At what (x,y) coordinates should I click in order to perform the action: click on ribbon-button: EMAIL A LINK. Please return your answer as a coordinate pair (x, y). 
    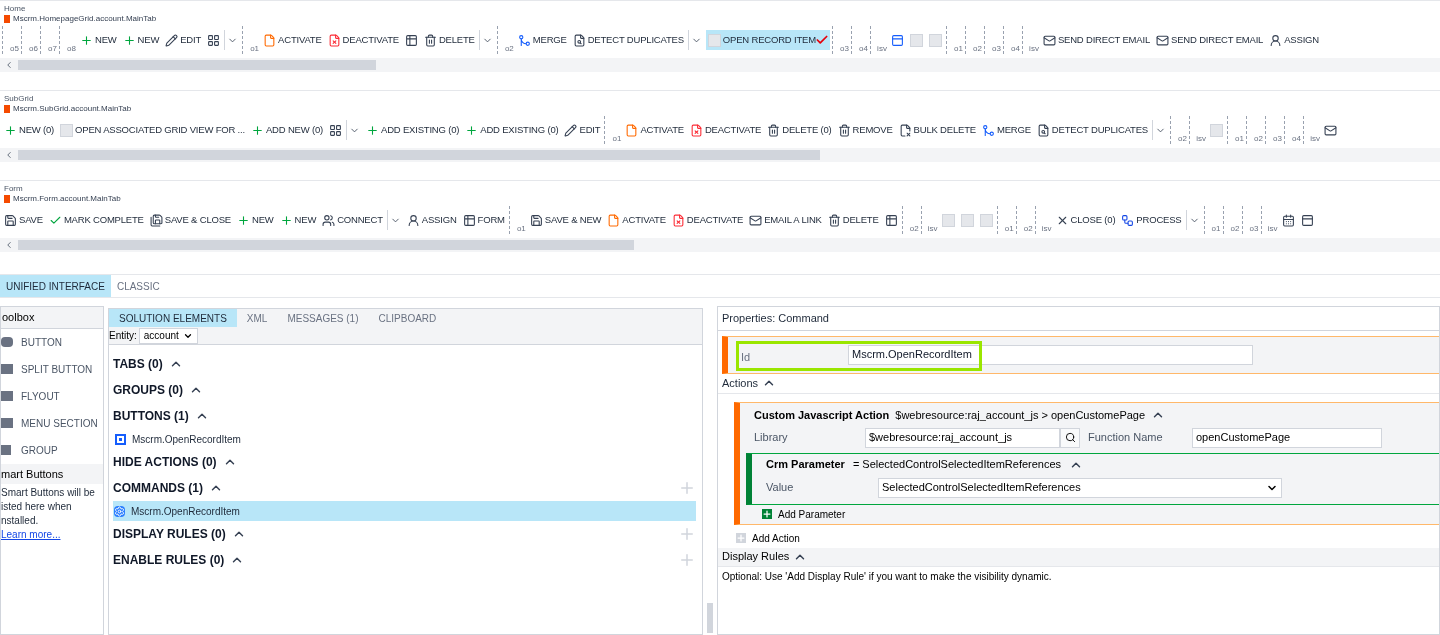
    Looking at the image, I should click on (785, 220).